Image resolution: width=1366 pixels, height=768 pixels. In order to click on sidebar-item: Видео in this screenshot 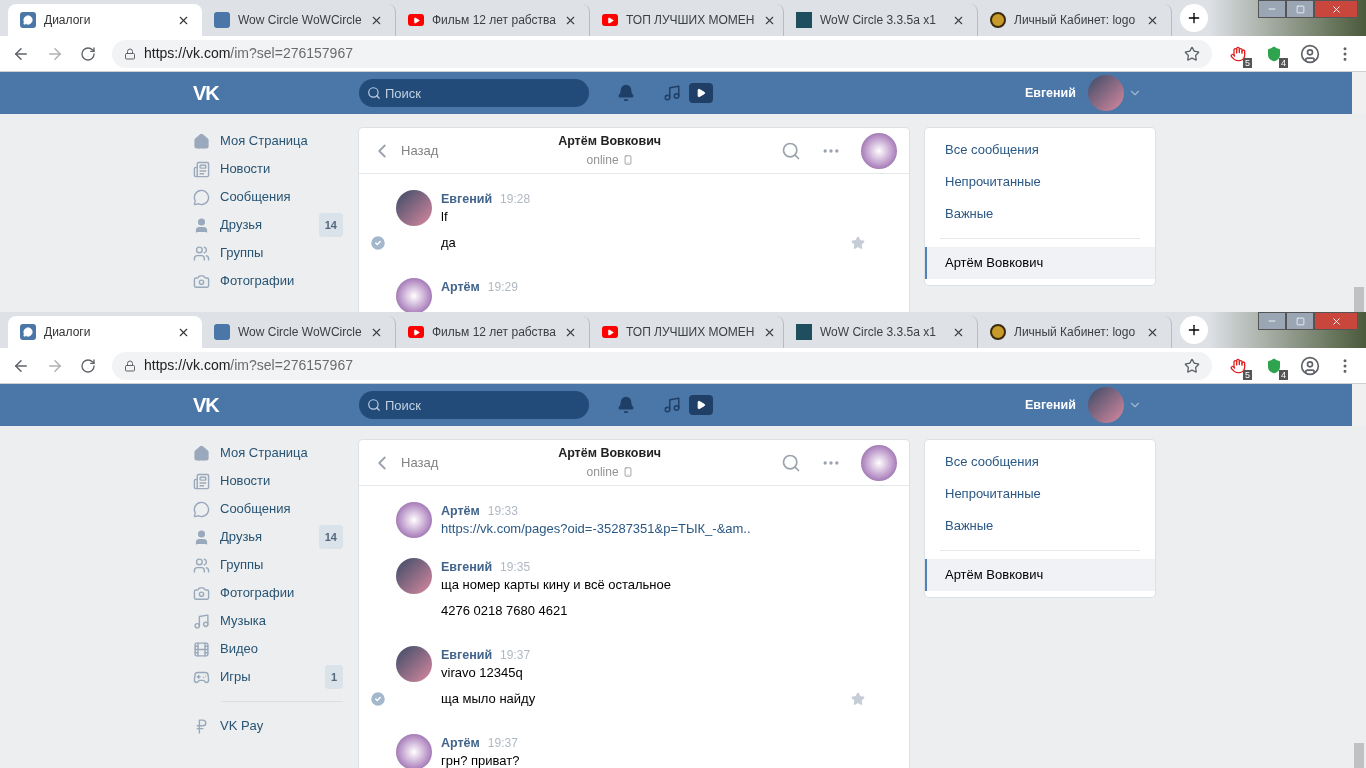, I will do `click(268, 649)`.